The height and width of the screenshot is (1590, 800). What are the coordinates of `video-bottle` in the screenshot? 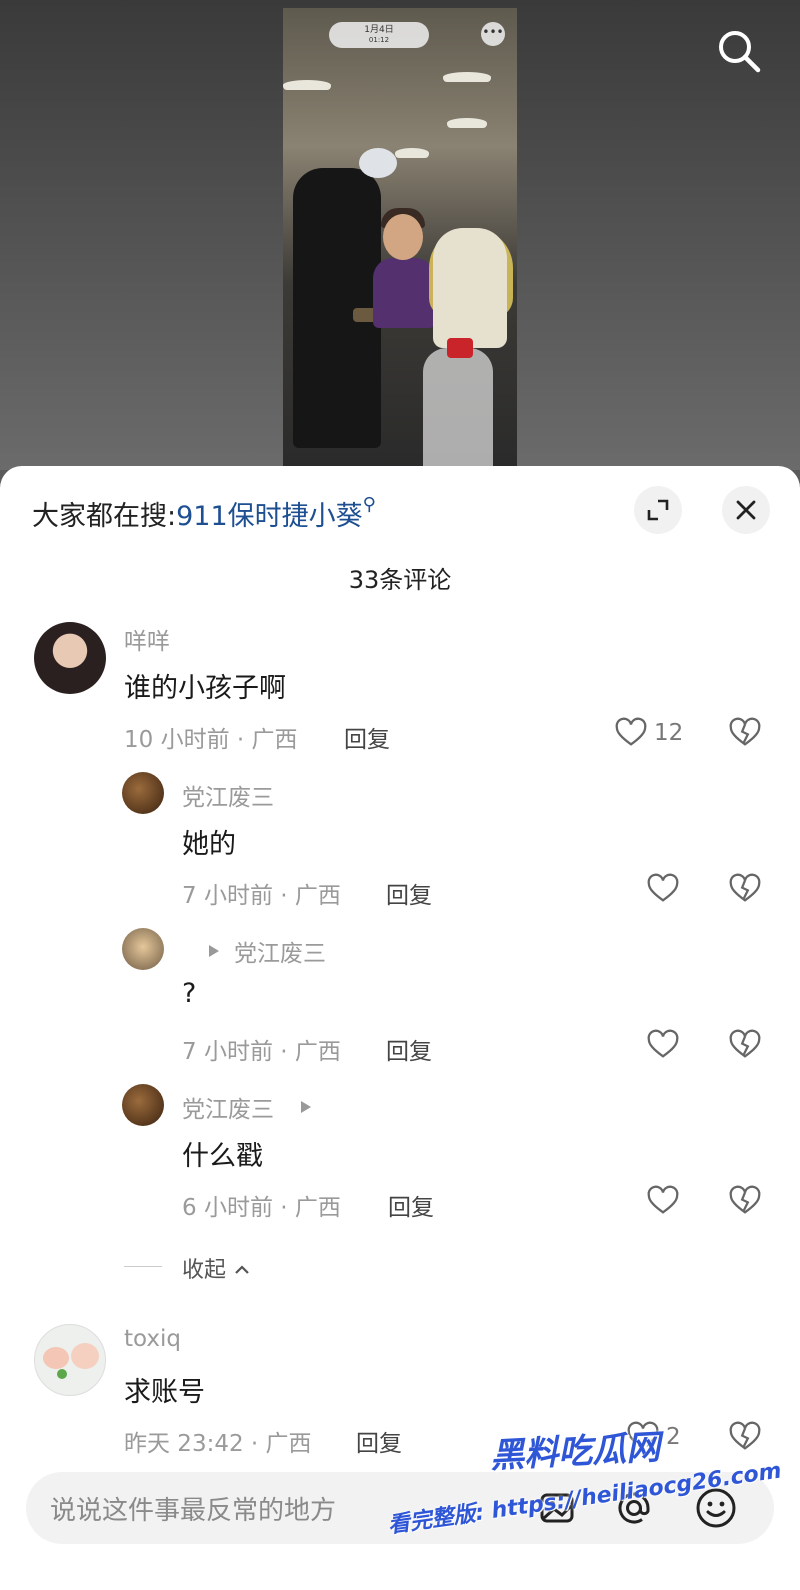 It's located at (458, 409).